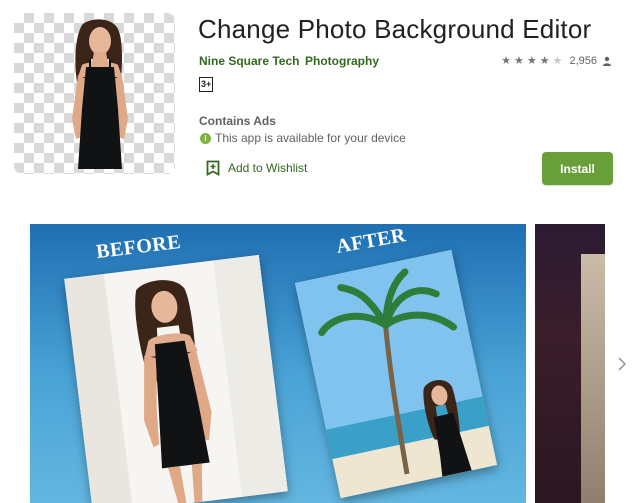 Image resolution: width=638 pixels, height=503 pixels. Describe the element at coordinates (342, 61) in the screenshot. I see `category-link: Photography` at that location.